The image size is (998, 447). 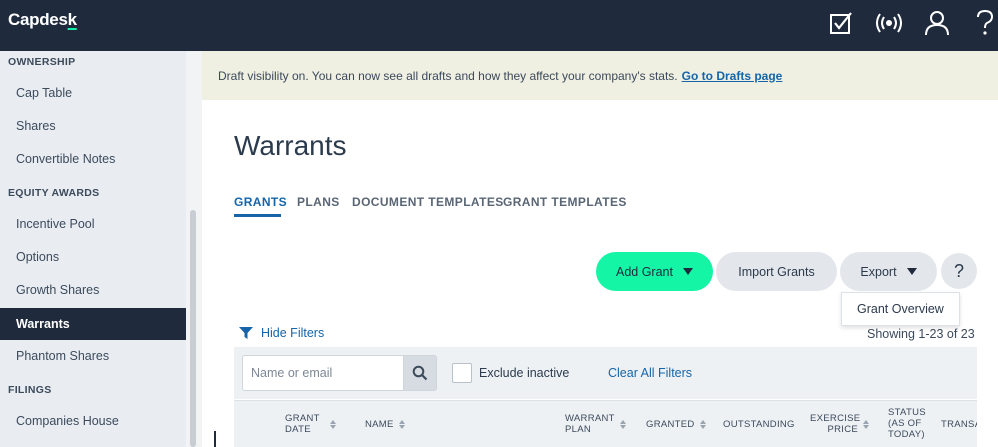 I want to click on sidebar-item-options: Options, so click(x=93, y=257).